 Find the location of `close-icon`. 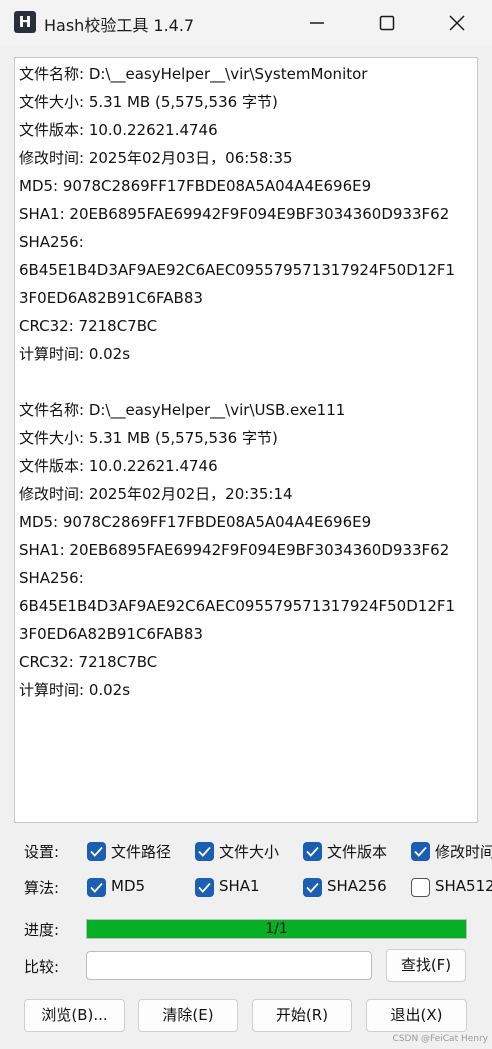

close-icon is located at coordinates (457, 23).